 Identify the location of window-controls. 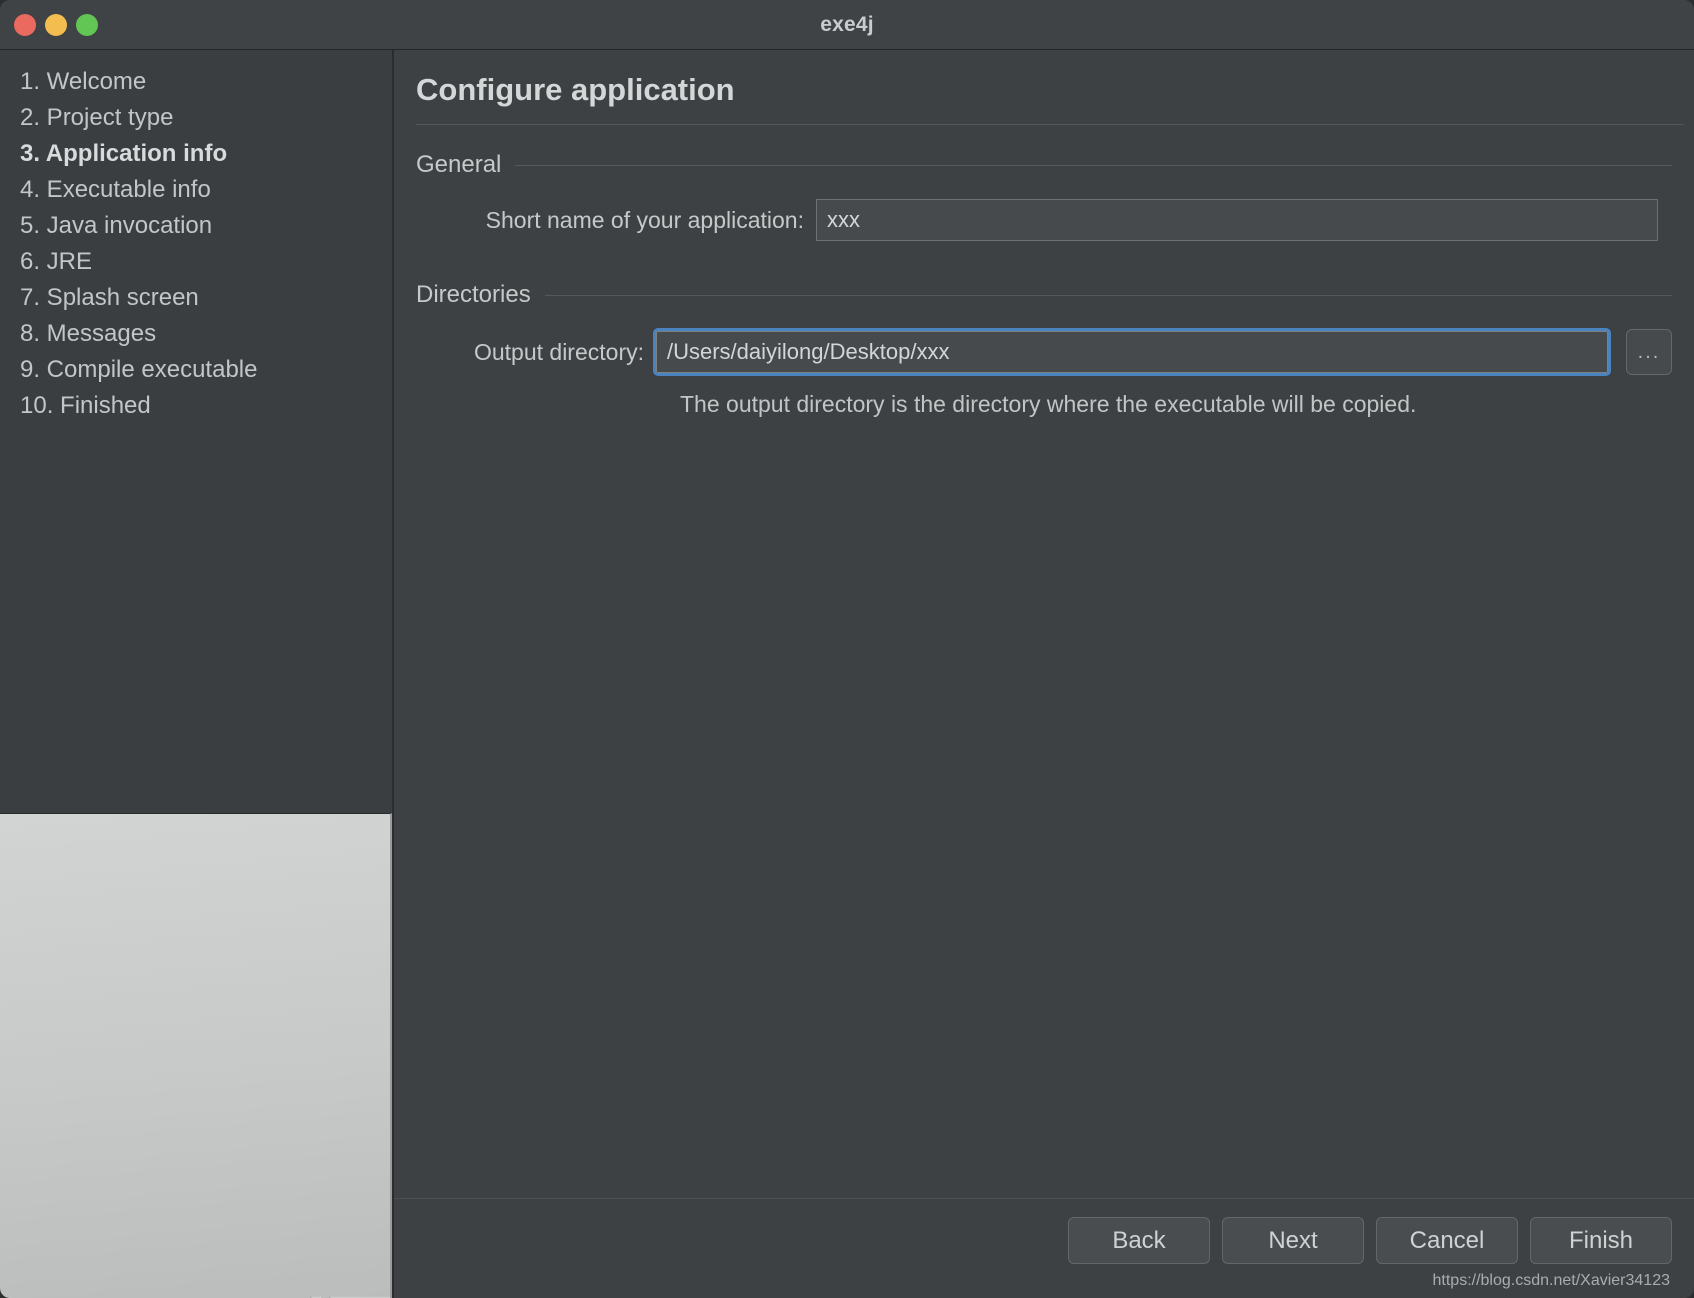
(56, 24).